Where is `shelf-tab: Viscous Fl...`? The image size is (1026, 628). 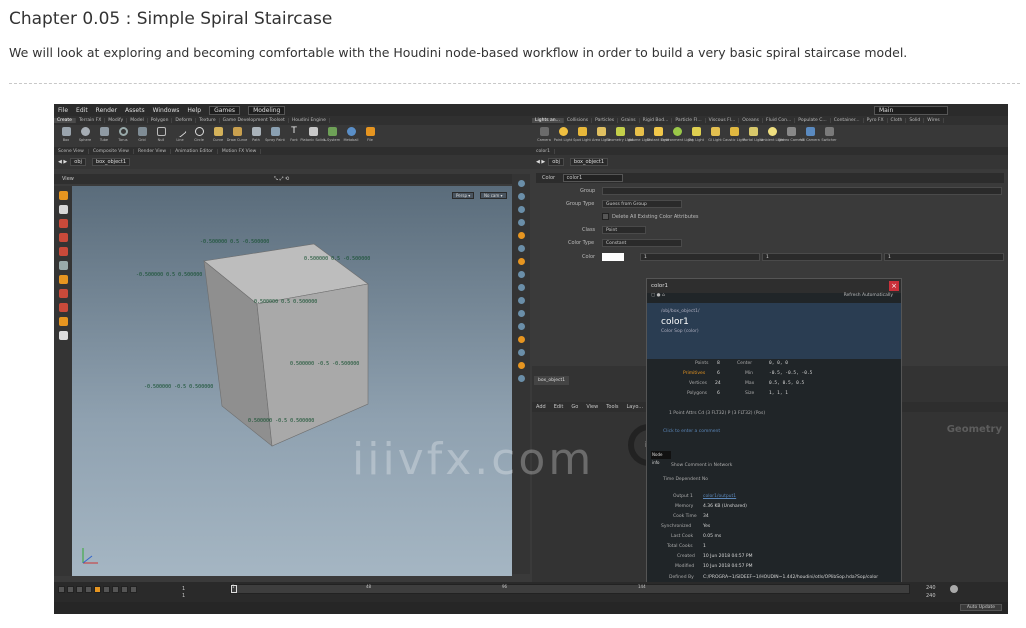 shelf-tab: Viscous Fl... is located at coordinates (723, 120).